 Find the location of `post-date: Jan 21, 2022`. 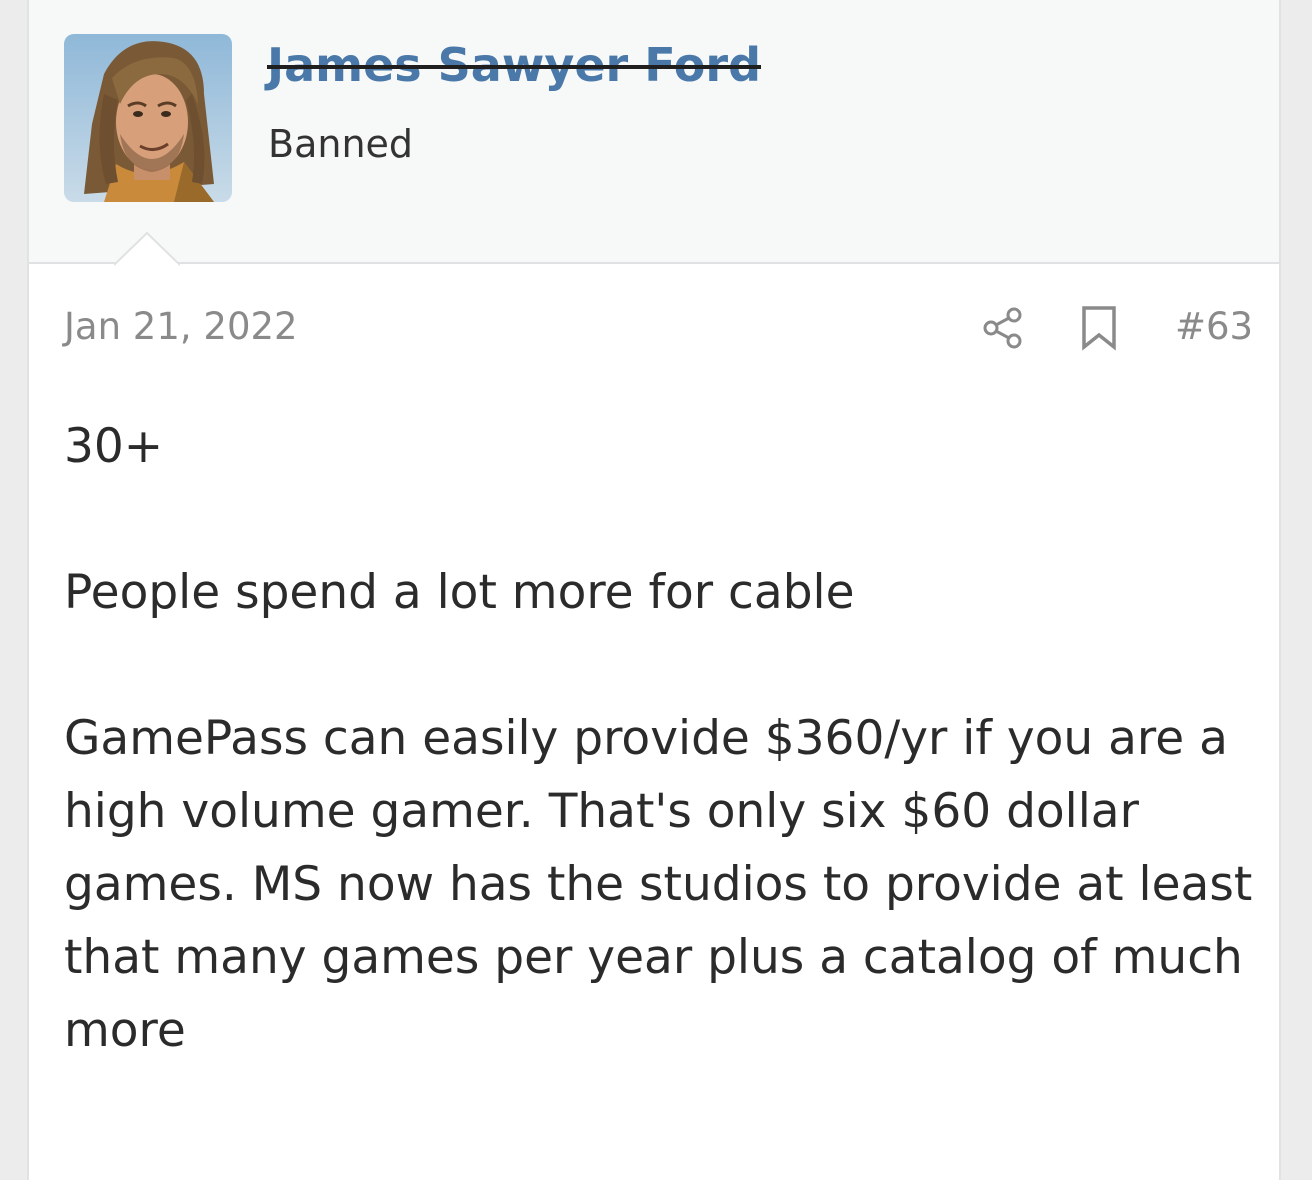

post-date: Jan 21, 2022 is located at coordinates (181, 326).